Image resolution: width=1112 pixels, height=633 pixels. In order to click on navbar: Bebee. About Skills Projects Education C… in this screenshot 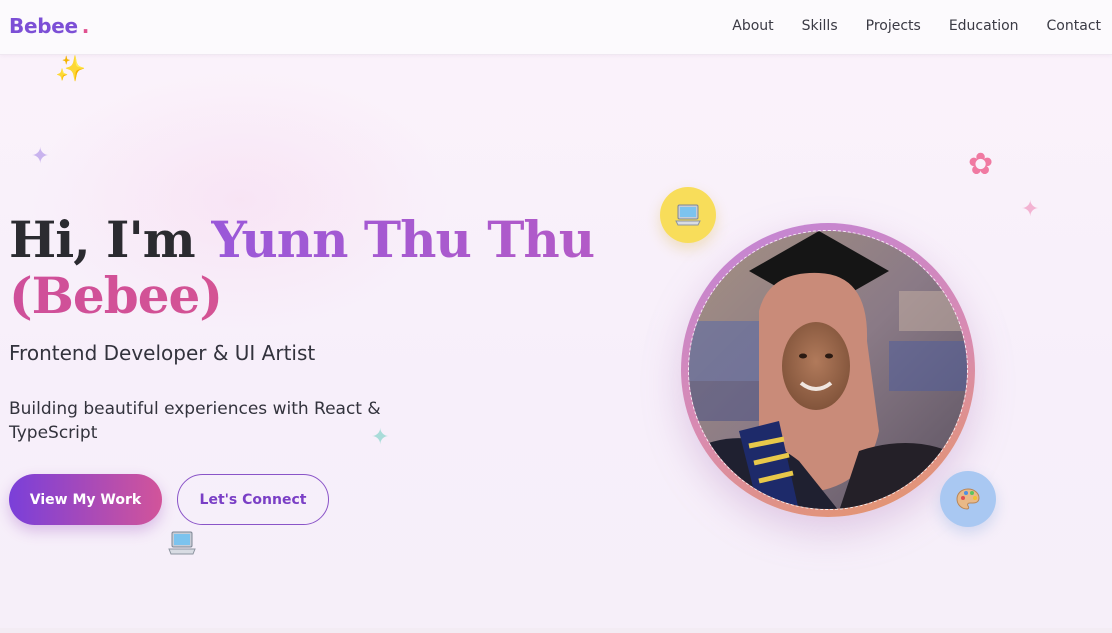, I will do `click(556, 27)`.